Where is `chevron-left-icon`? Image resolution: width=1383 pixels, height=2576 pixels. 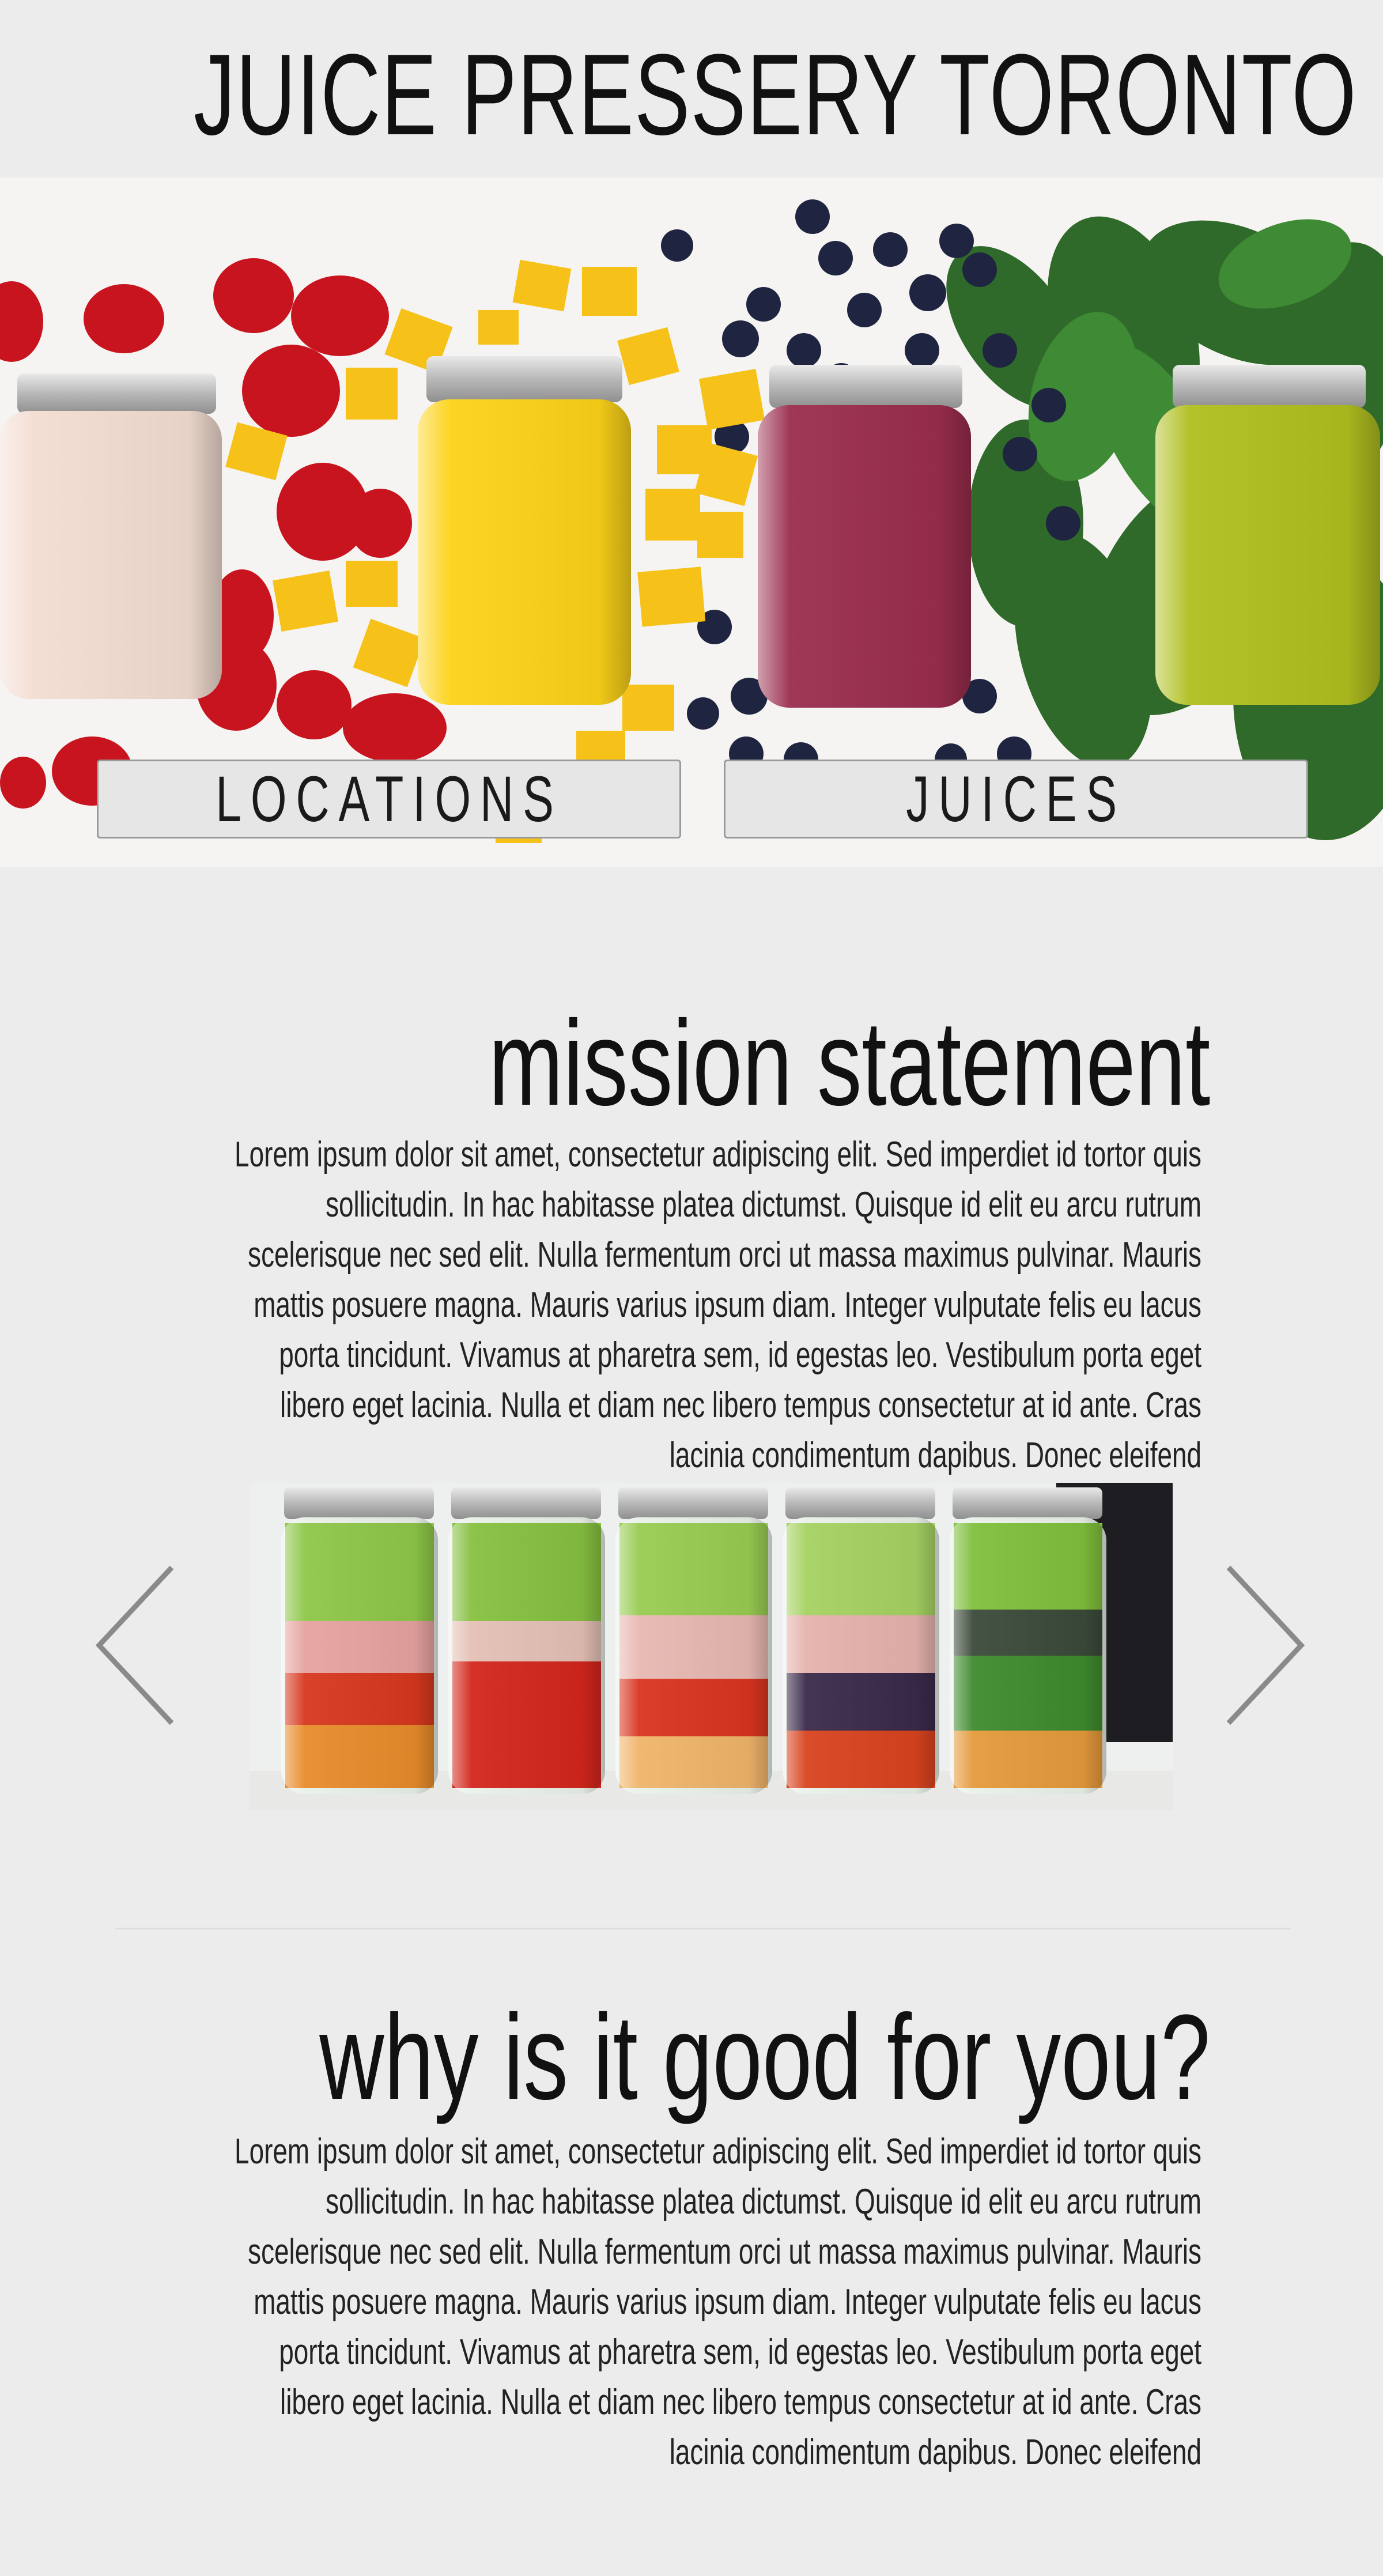 chevron-left-icon is located at coordinates (134, 1645).